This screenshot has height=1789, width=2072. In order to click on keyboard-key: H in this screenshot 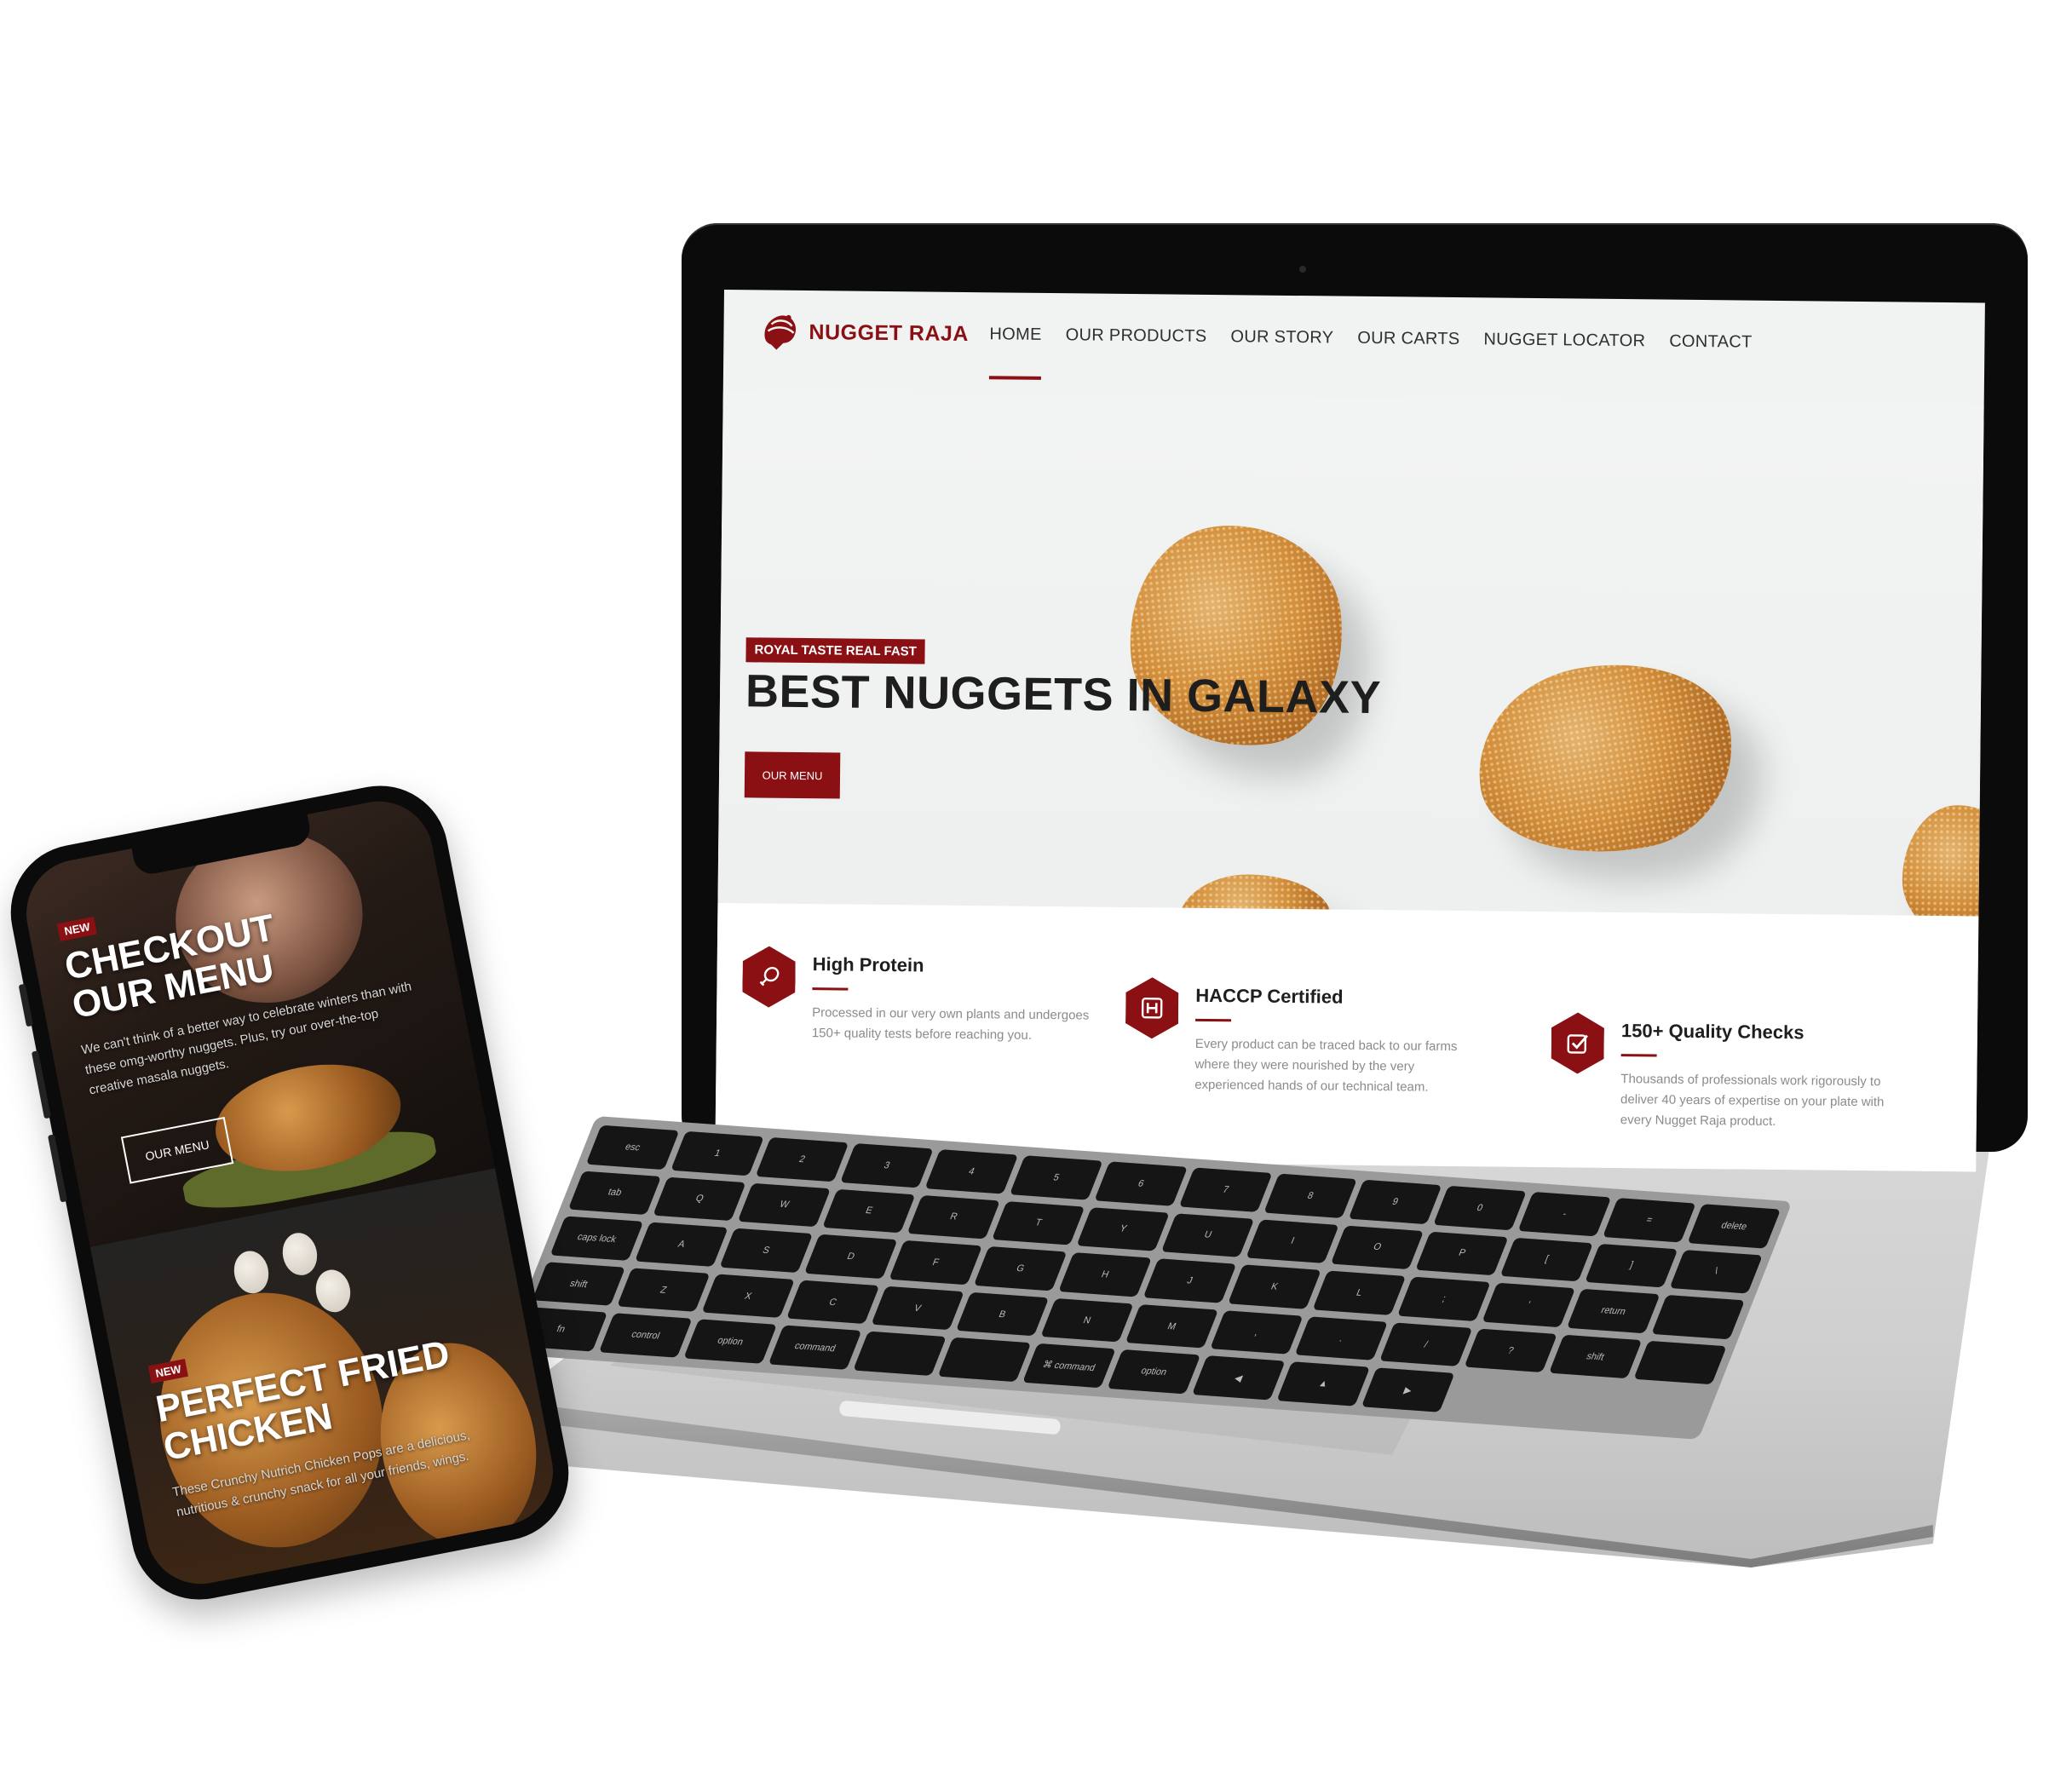, I will do `click(1105, 1274)`.